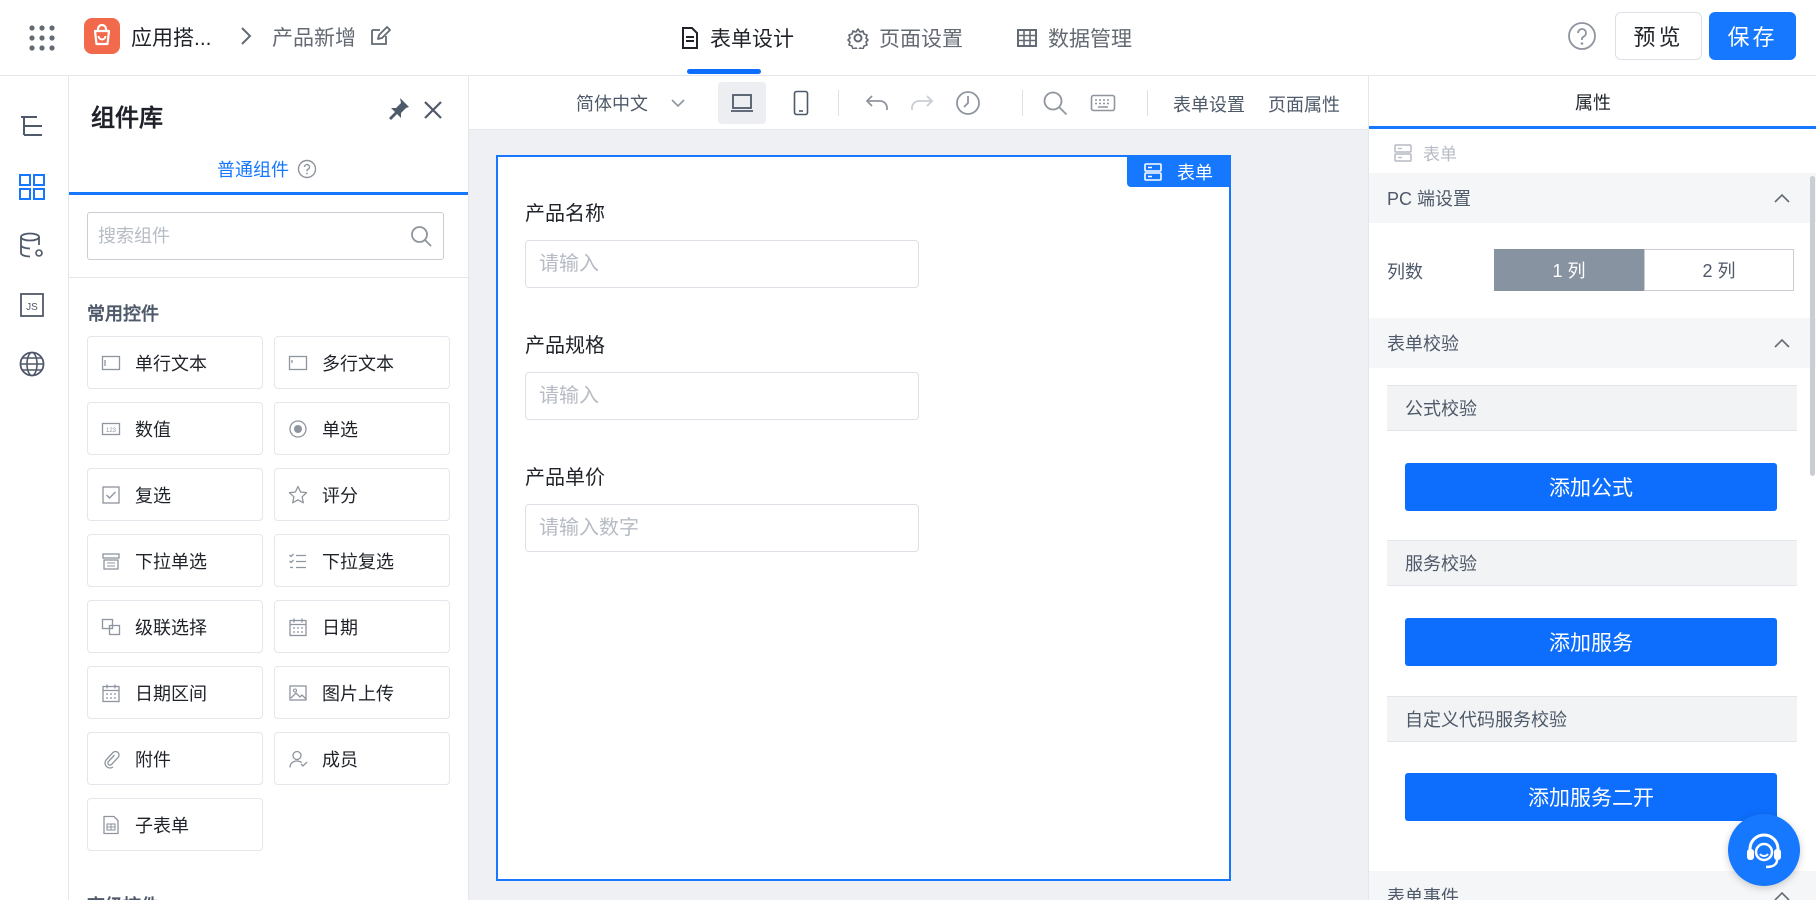 The image size is (1816, 900). I want to click on table-icon, so click(1027, 38).